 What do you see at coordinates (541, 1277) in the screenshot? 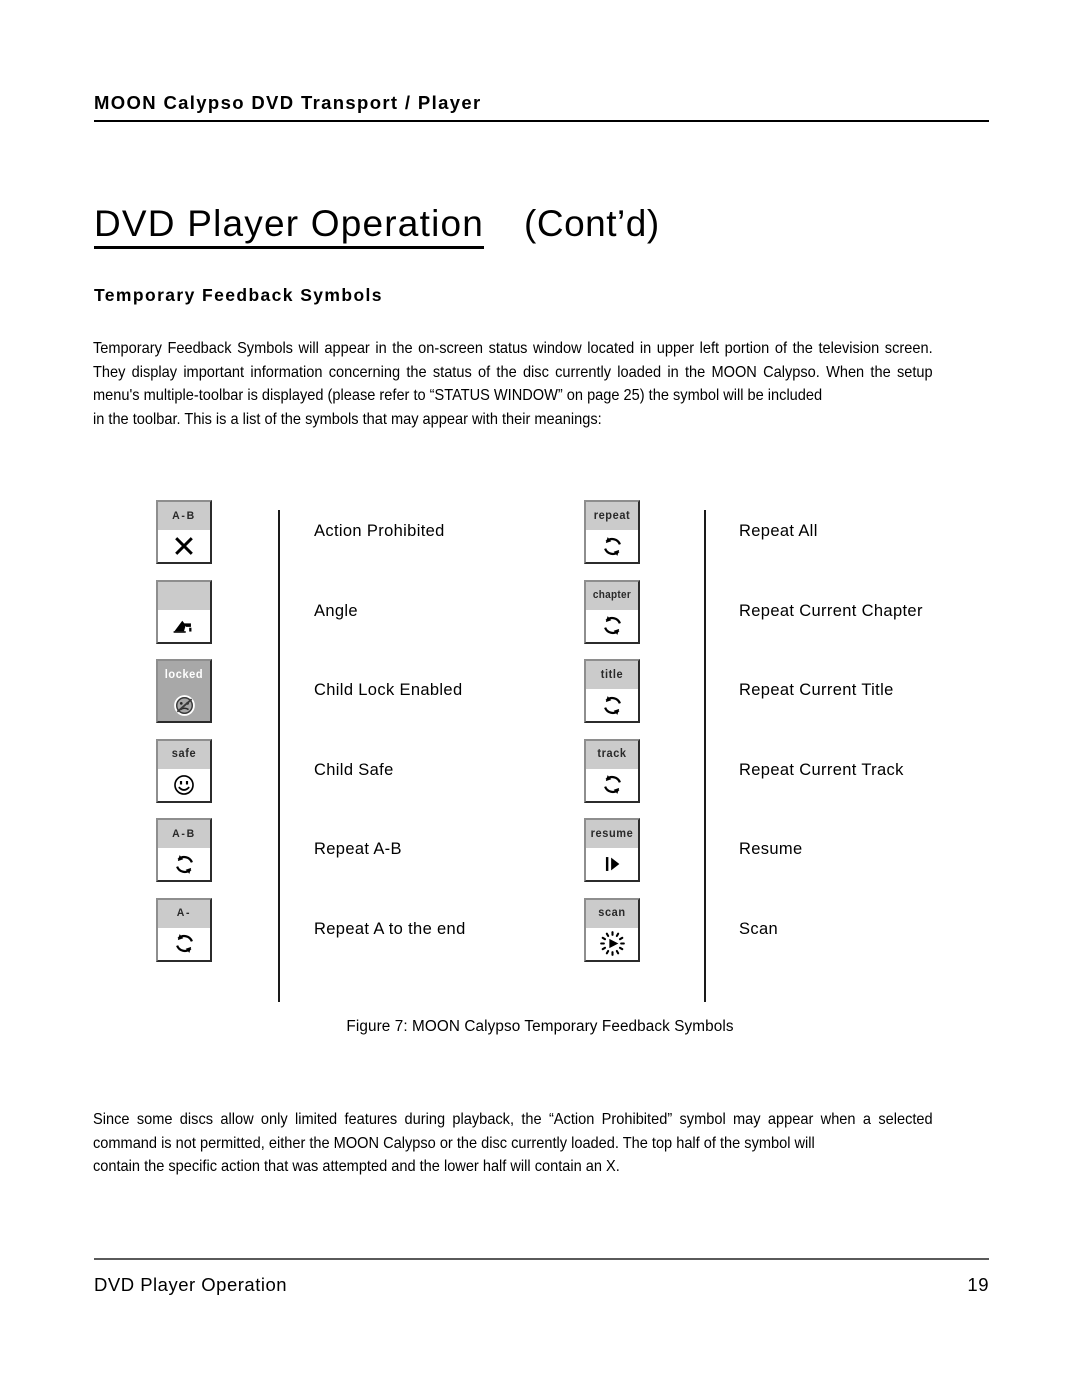
I see `page-footer: DVD Player Operation 19` at bounding box center [541, 1277].